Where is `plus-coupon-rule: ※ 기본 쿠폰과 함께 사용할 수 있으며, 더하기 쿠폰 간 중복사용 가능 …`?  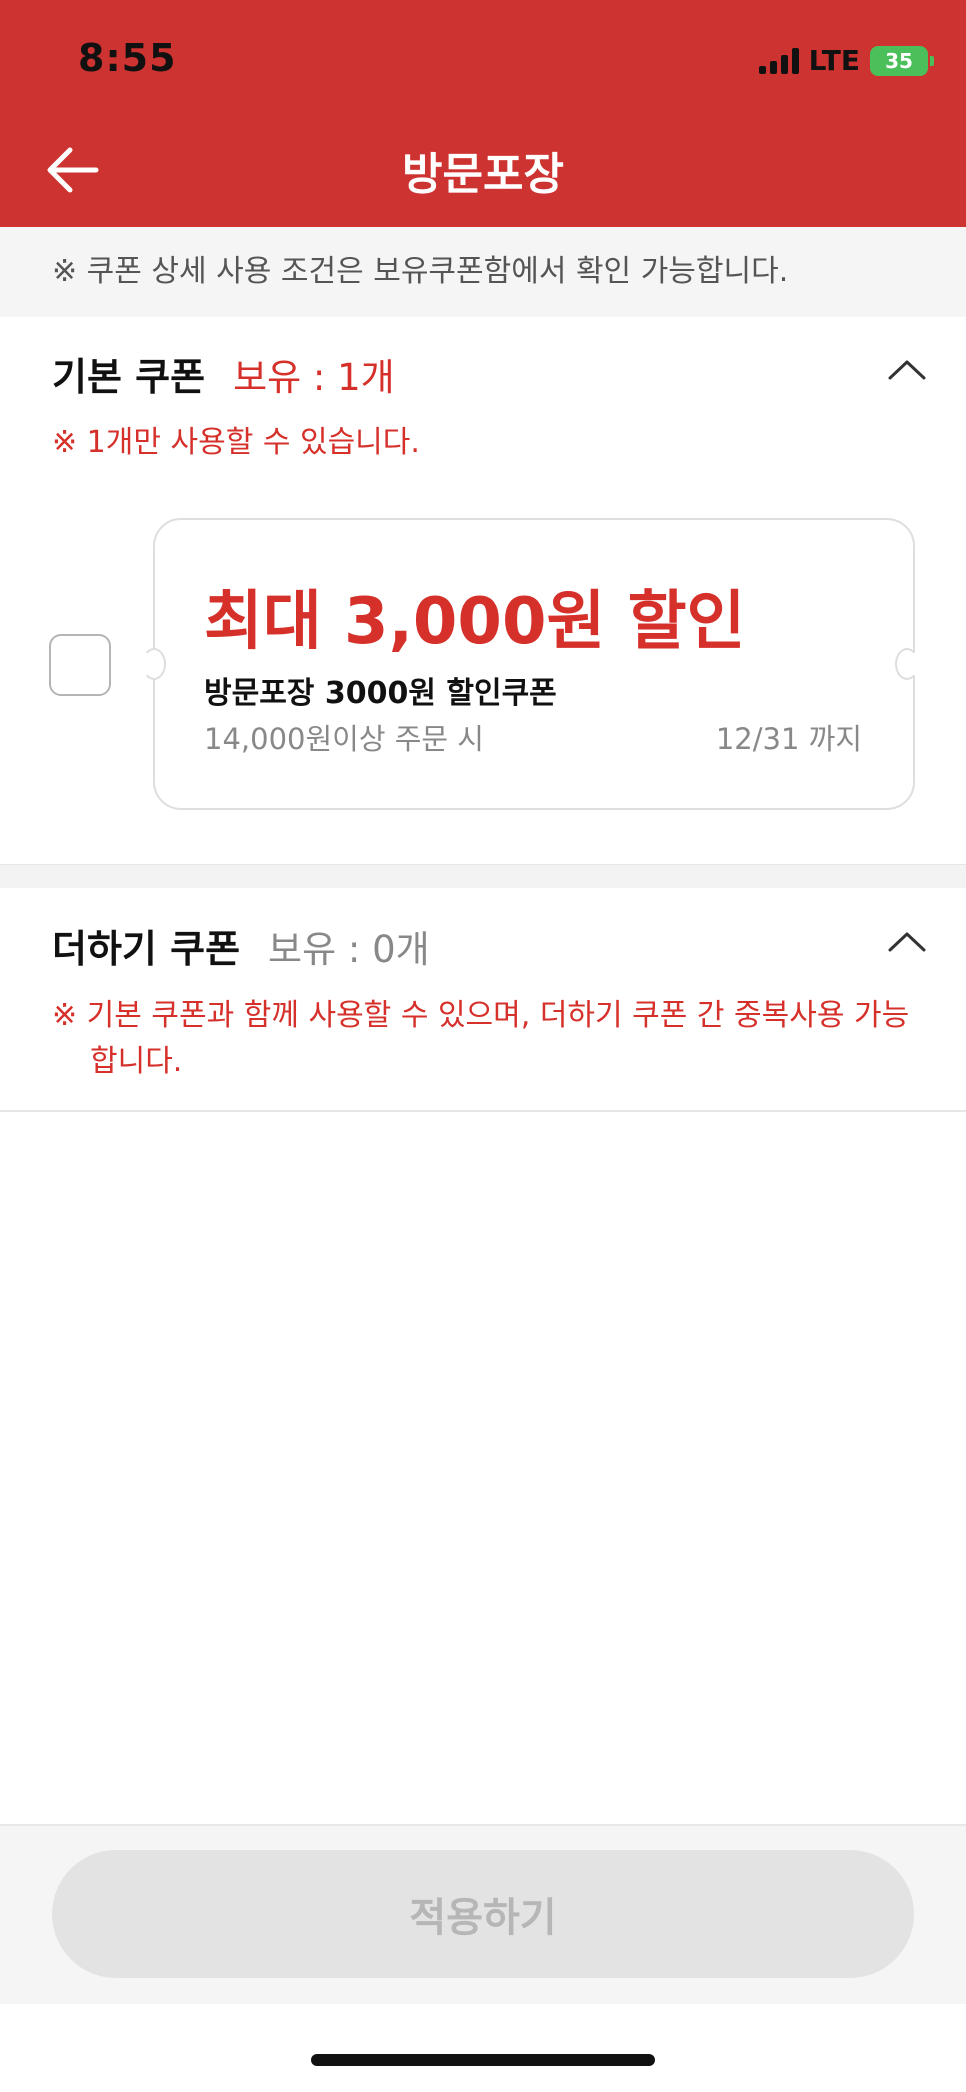 plus-coupon-rule: ※ 기본 쿠폰과 함께 사용할 수 있으며, 더하기 쿠폰 간 중복사용 가능 … is located at coordinates (480, 1039).